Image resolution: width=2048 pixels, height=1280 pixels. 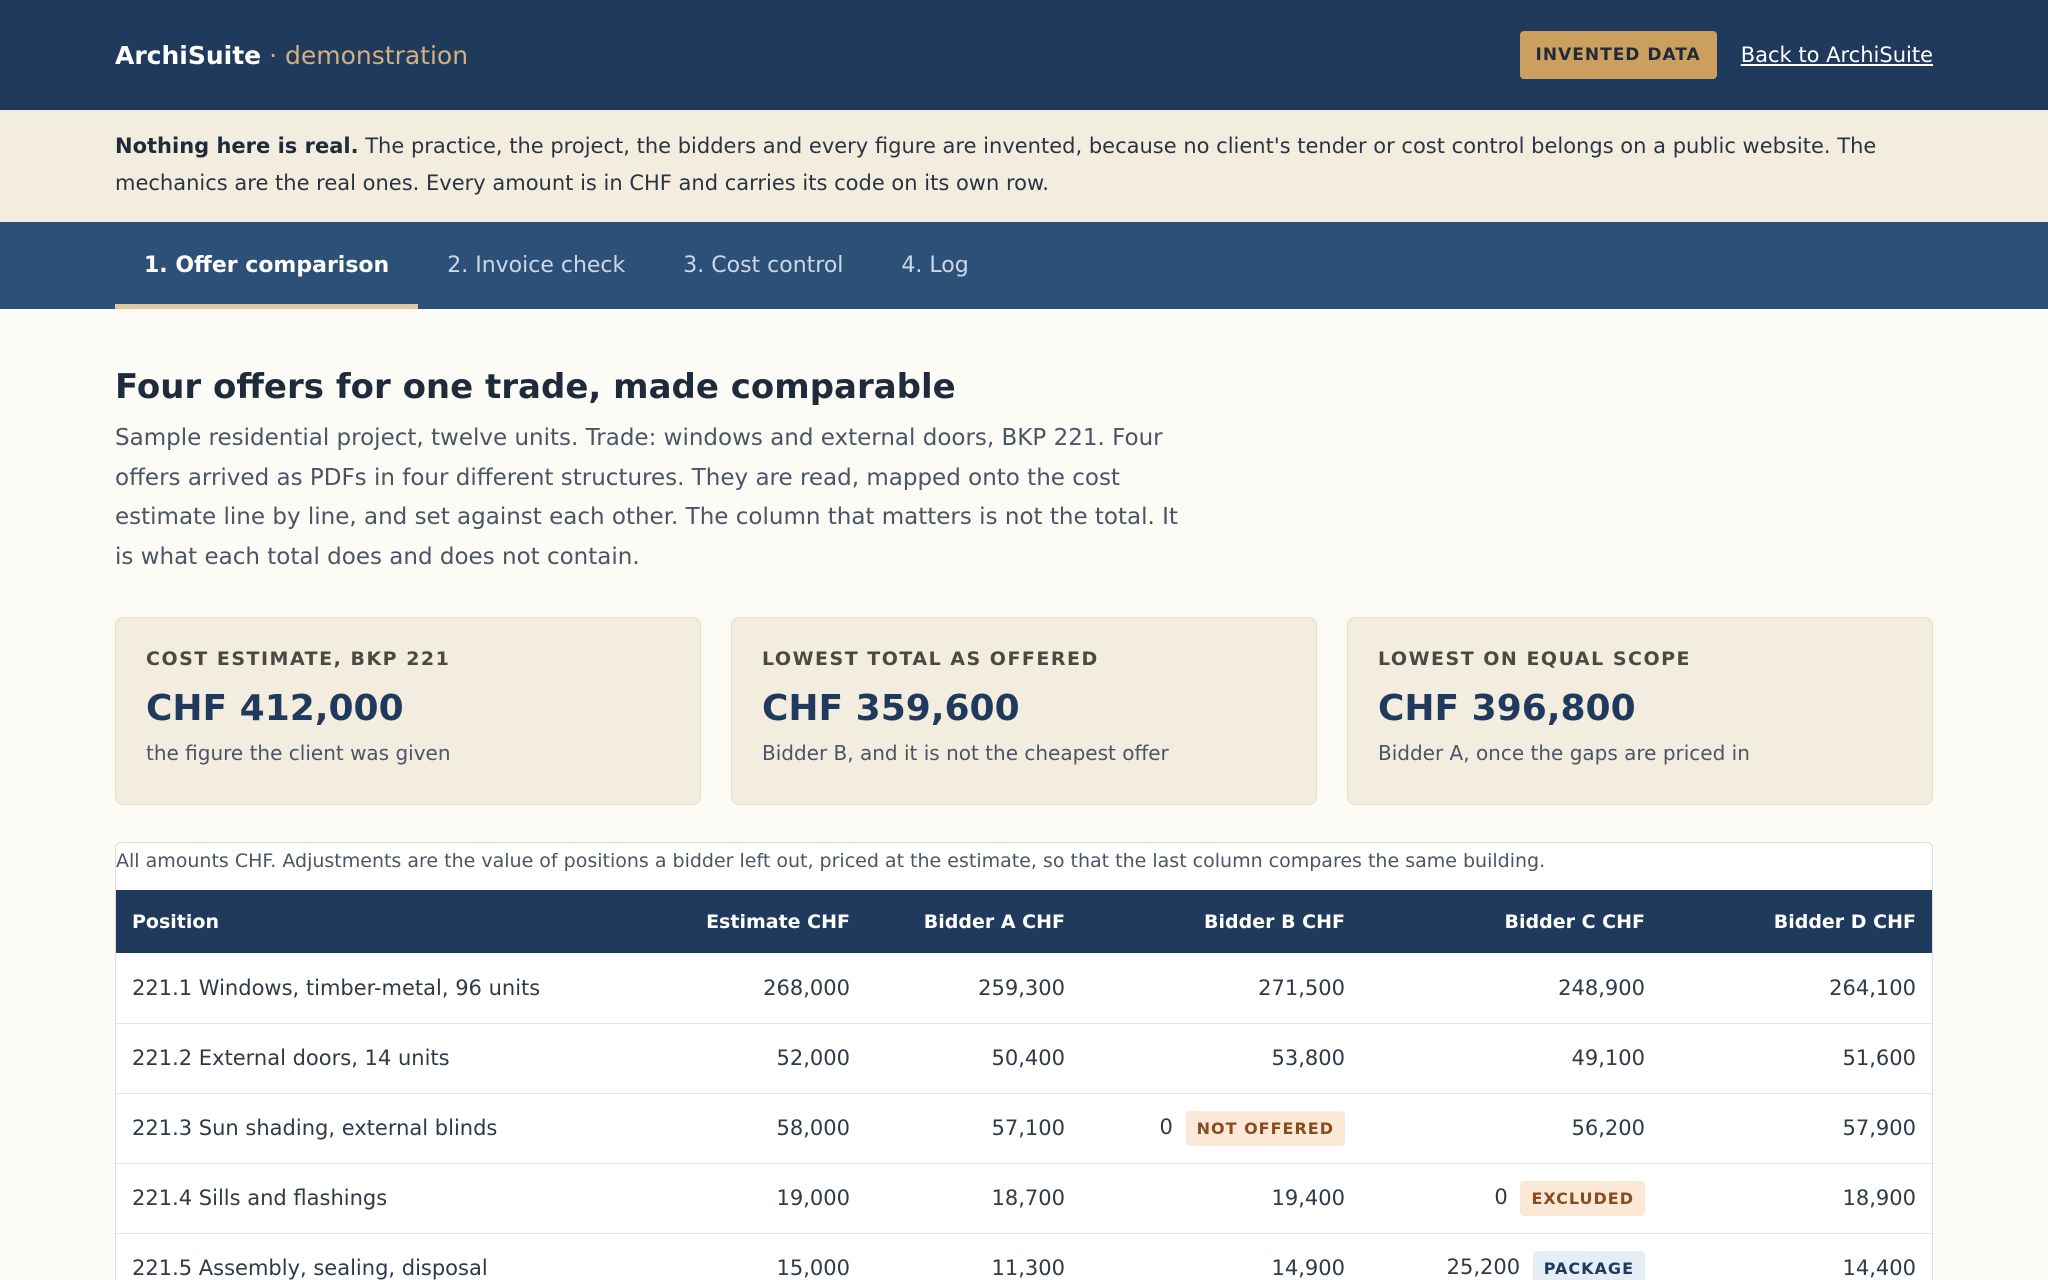 What do you see at coordinates (1308, 1268) in the screenshot?
I see `cell-bidder-b: 14,900` at bounding box center [1308, 1268].